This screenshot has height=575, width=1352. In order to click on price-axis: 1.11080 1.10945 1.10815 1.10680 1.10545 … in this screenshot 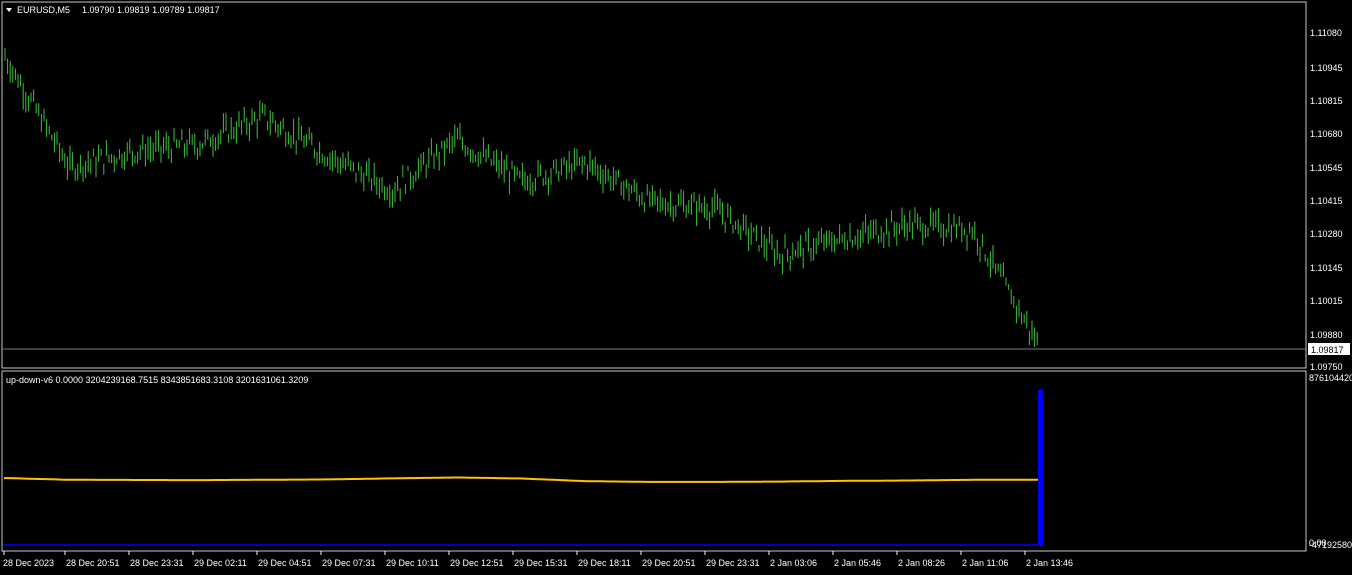, I will do `click(1329, 200)`.